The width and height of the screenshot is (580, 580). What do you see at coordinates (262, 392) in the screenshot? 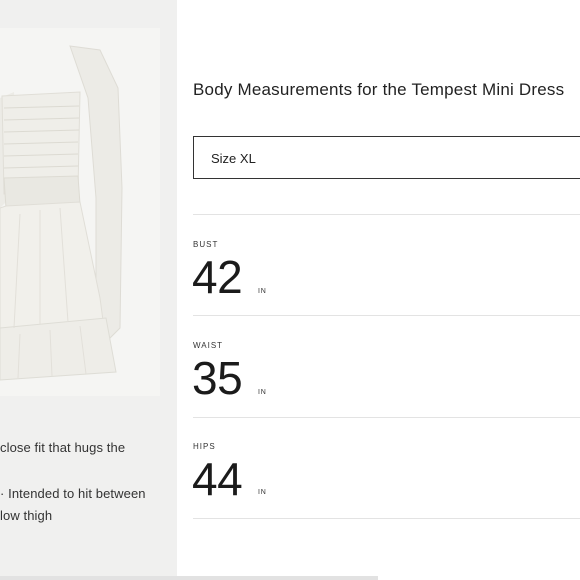
I see `waist-unit: IN` at bounding box center [262, 392].